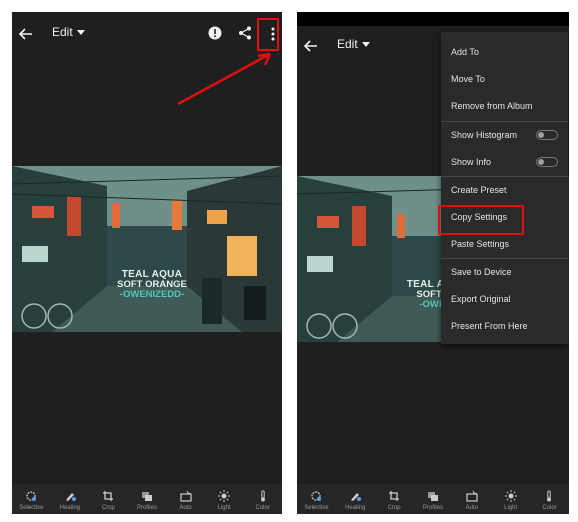 The width and height of the screenshot is (578, 522). What do you see at coordinates (152, 285) in the screenshot?
I see `photo-watermark-text: TEAL AQUA SOFT ORANGE -OWENIZEDD-` at bounding box center [152, 285].